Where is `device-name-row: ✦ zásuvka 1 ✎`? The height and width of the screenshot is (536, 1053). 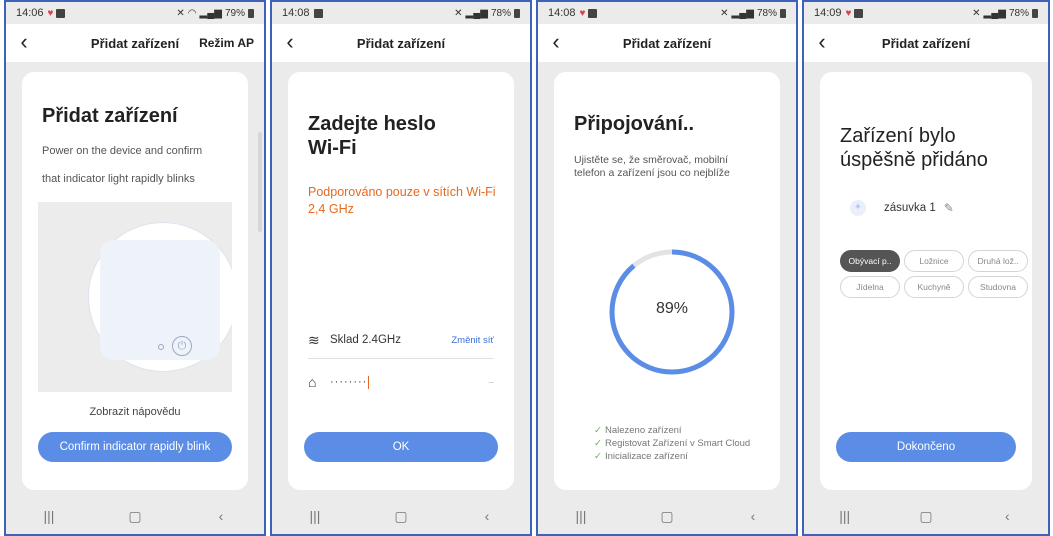 device-name-row: ✦ zásuvka 1 ✎ is located at coordinates (902, 208).